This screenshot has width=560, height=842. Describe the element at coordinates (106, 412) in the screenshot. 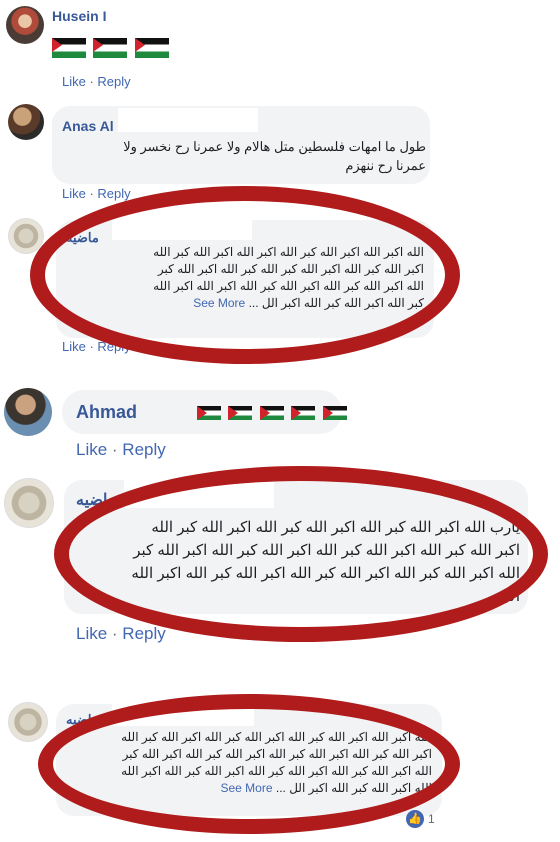

I see `comment-author: Ahmad` at that location.